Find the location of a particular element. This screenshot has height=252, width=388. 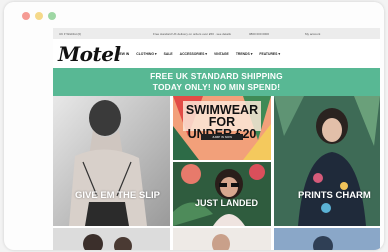

just-landed-photo is located at coordinates (222, 194).